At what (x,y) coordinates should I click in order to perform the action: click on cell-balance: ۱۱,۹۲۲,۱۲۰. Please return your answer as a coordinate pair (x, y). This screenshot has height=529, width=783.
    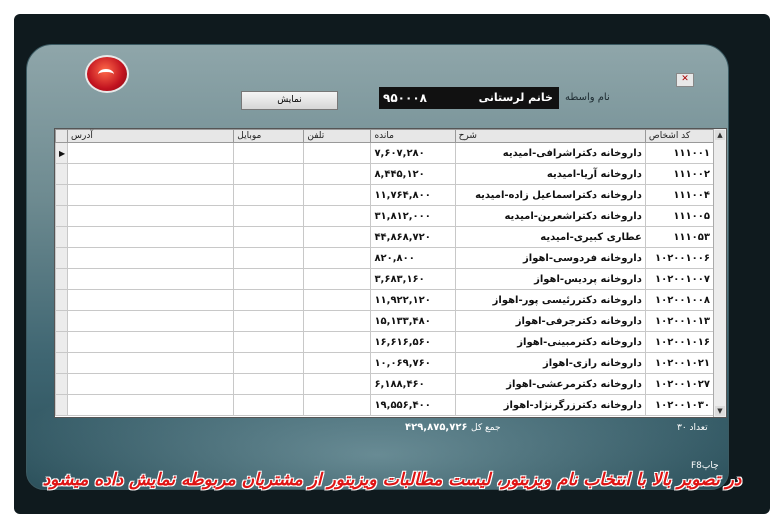
    Looking at the image, I should click on (413, 300).